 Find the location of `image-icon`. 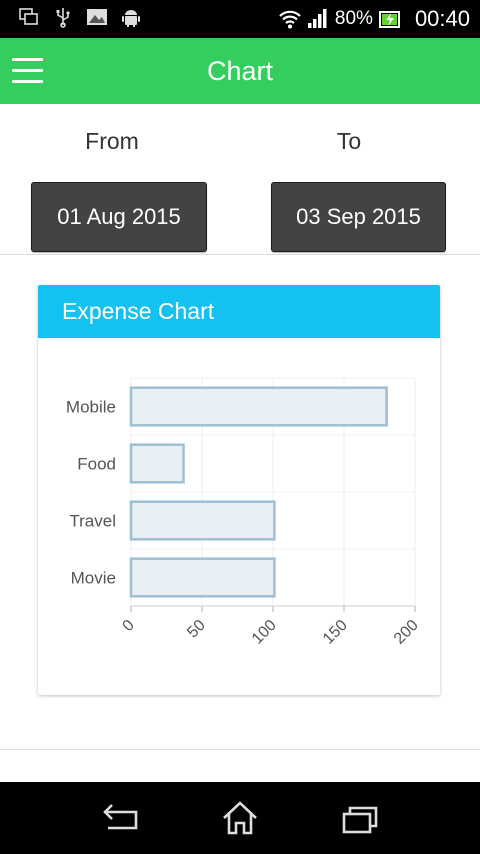

image-icon is located at coordinates (97, 17).